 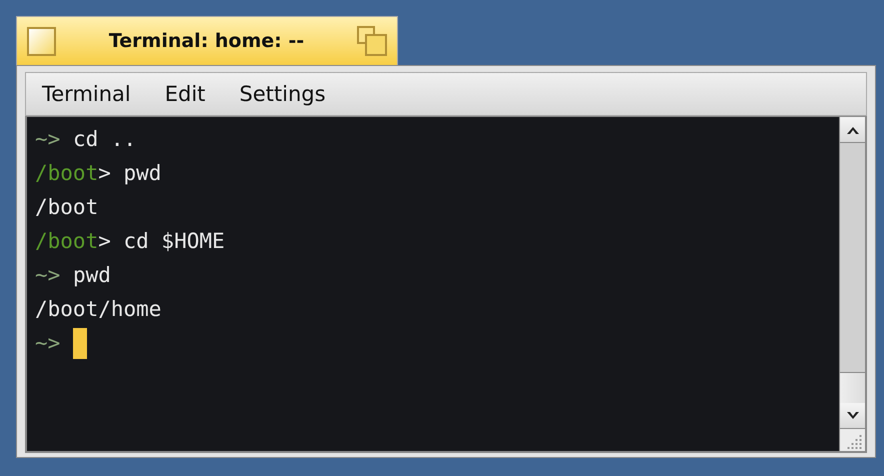 What do you see at coordinates (85, 139) in the screenshot?
I see `terminal-line: ~> cd ..` at bounding box center [85, 139].